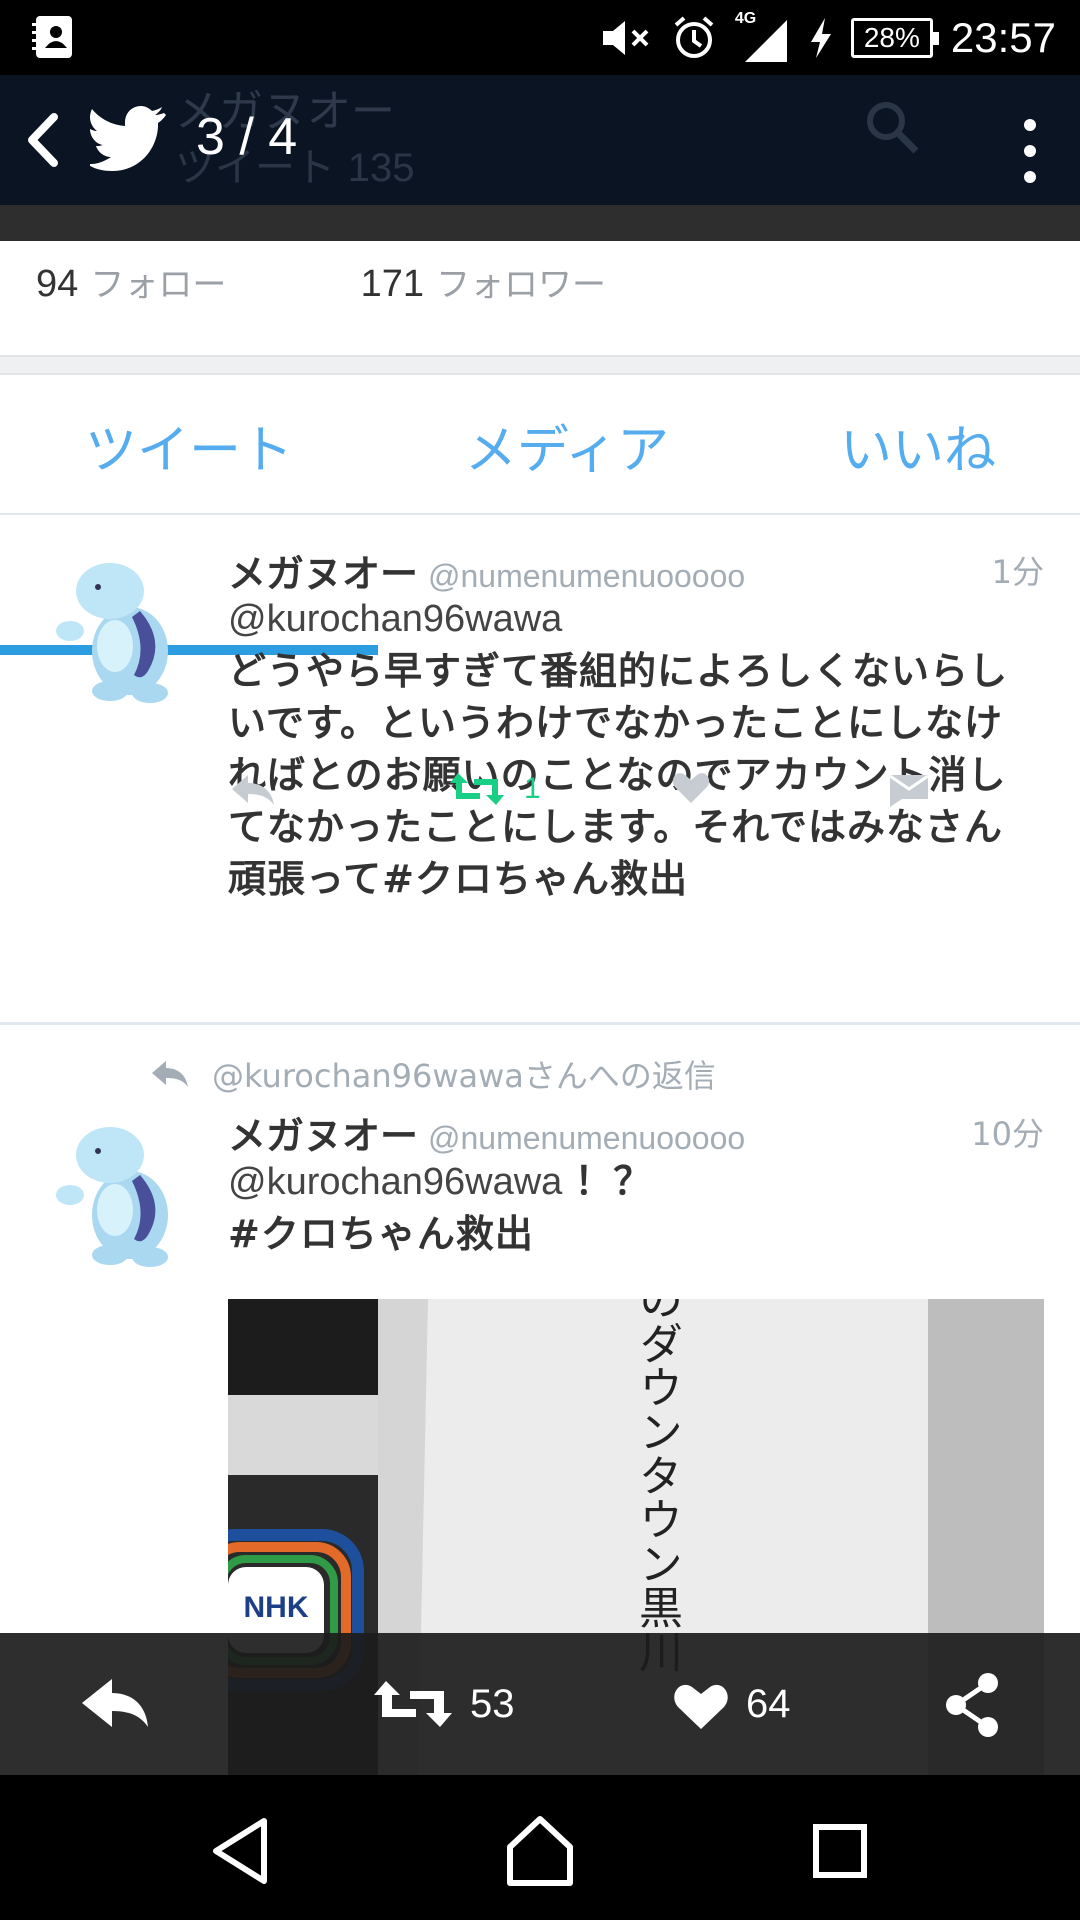 This screenshot has width=1080, height=1920. What do you see at coordinates (189, 445) in the screenshot?
I see `tab-tweets: ツイート` at bounding box center [189, 445].